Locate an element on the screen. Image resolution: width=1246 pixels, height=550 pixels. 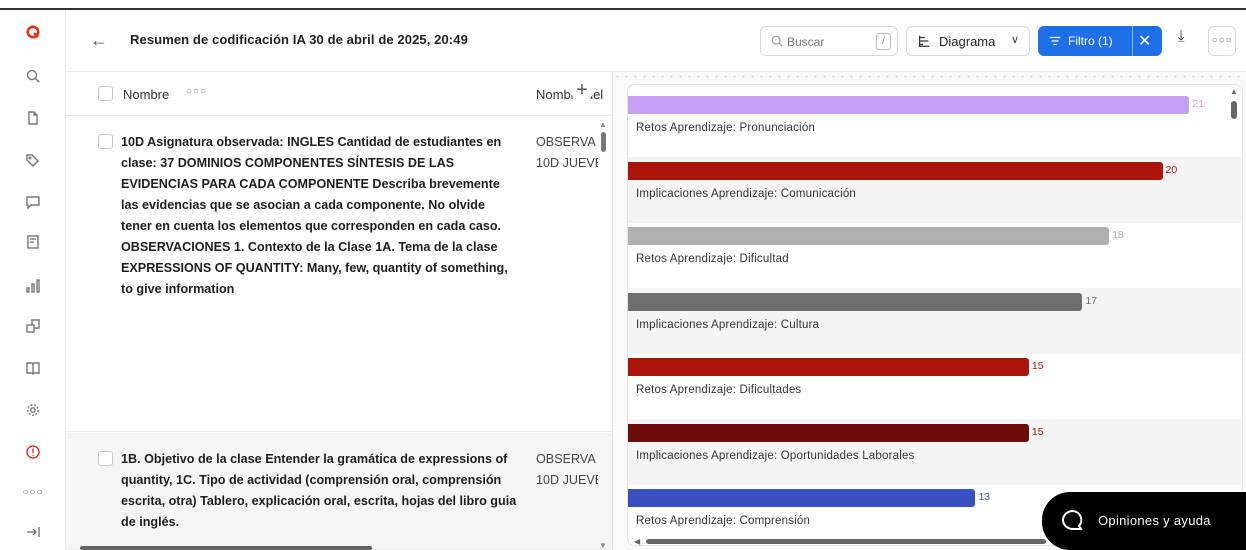
column-header-nombre: Nombre is located at coordinates (146, 94).